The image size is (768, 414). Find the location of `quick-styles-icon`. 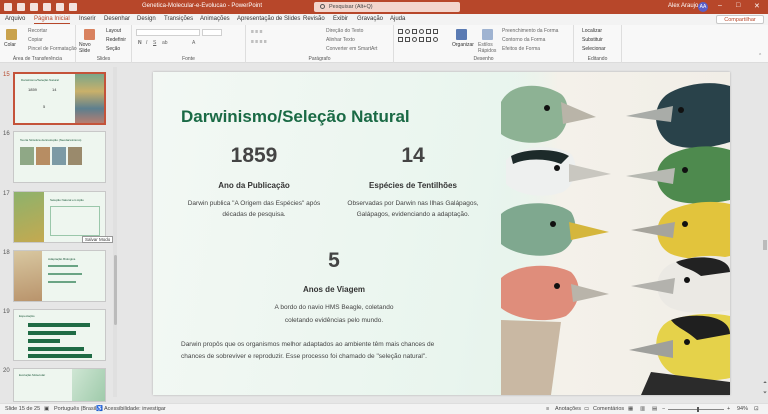

quick-styles-icon is located at coordinates (487, 34).